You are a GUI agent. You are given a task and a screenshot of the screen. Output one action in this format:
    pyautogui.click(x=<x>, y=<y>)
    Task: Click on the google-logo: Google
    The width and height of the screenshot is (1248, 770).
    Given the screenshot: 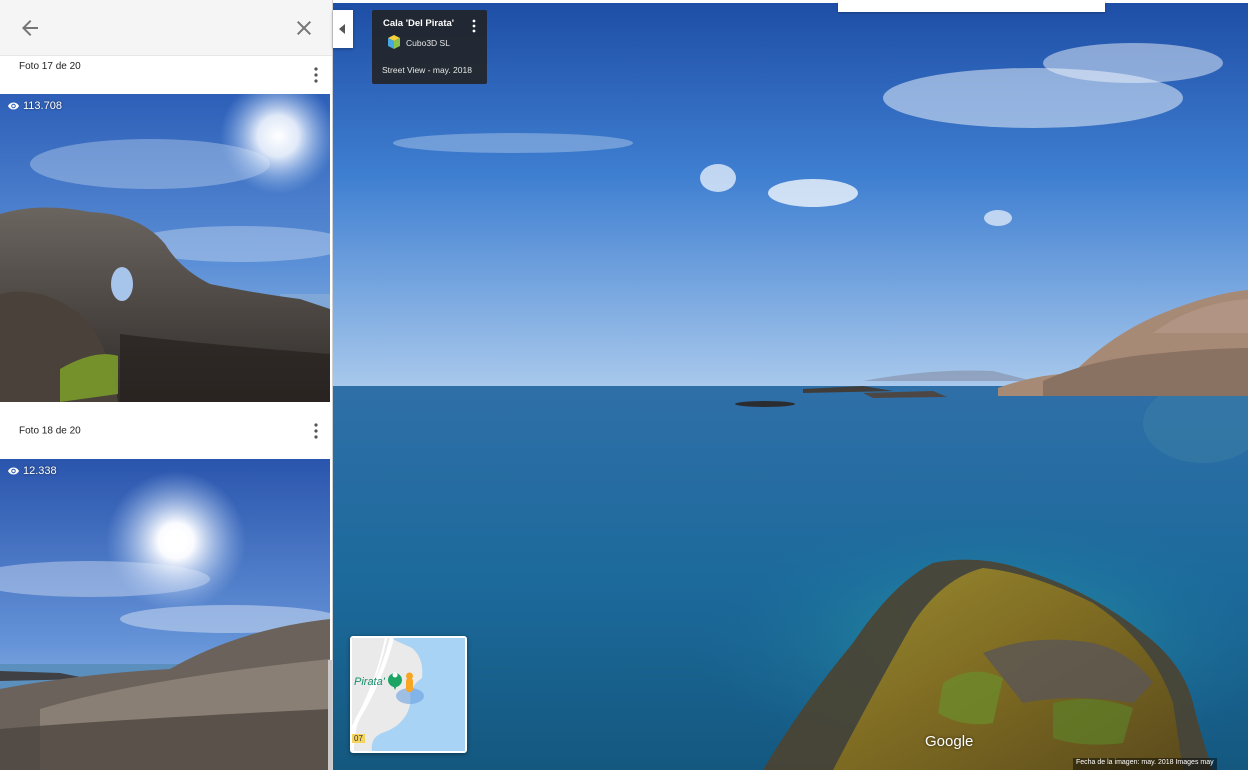 What is the action you would take?
    pyautogui.click(x=949, y=741)
    